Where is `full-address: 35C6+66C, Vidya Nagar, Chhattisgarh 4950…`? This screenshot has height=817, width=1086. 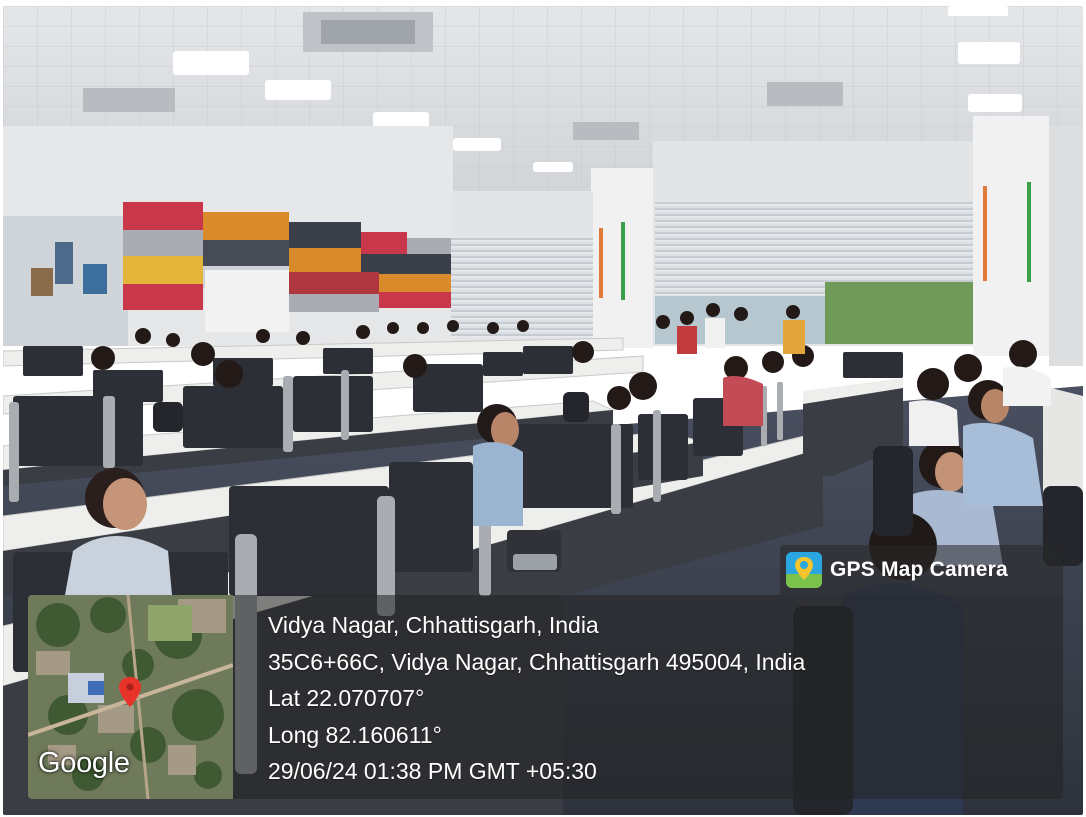
full-address: 35C6+66C, Vidya Nagar, Chhattisgarh 4950… is located at coordinates (537, 661).